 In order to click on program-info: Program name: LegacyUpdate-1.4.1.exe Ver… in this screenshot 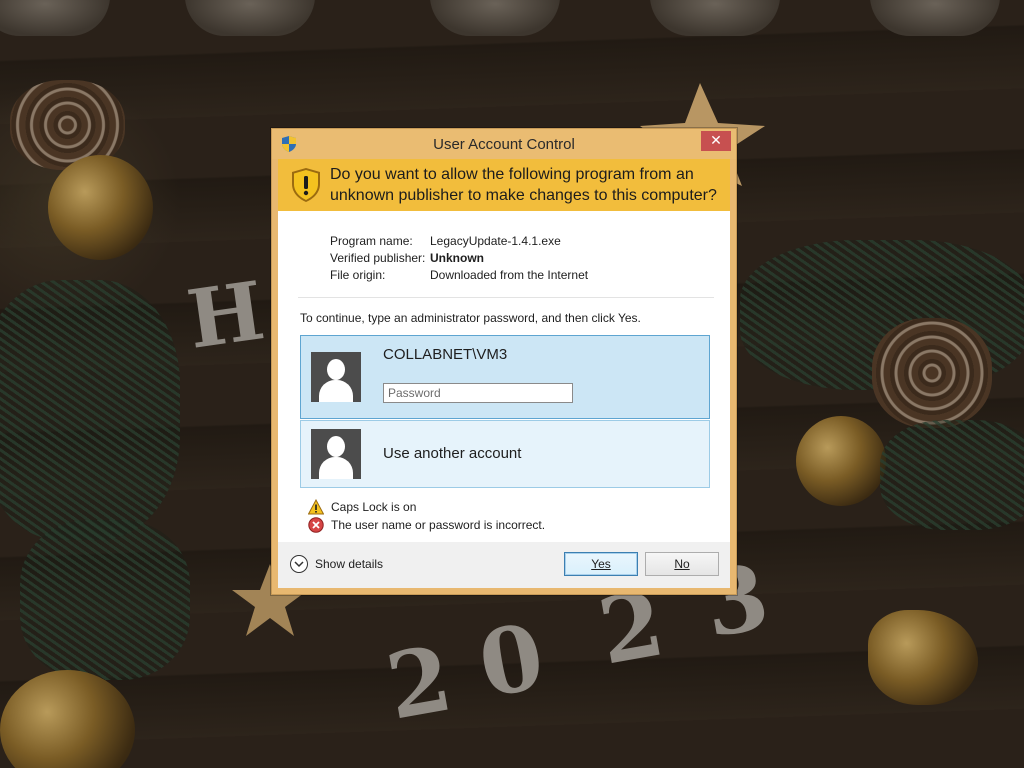, I will do `click(459, 258)`.